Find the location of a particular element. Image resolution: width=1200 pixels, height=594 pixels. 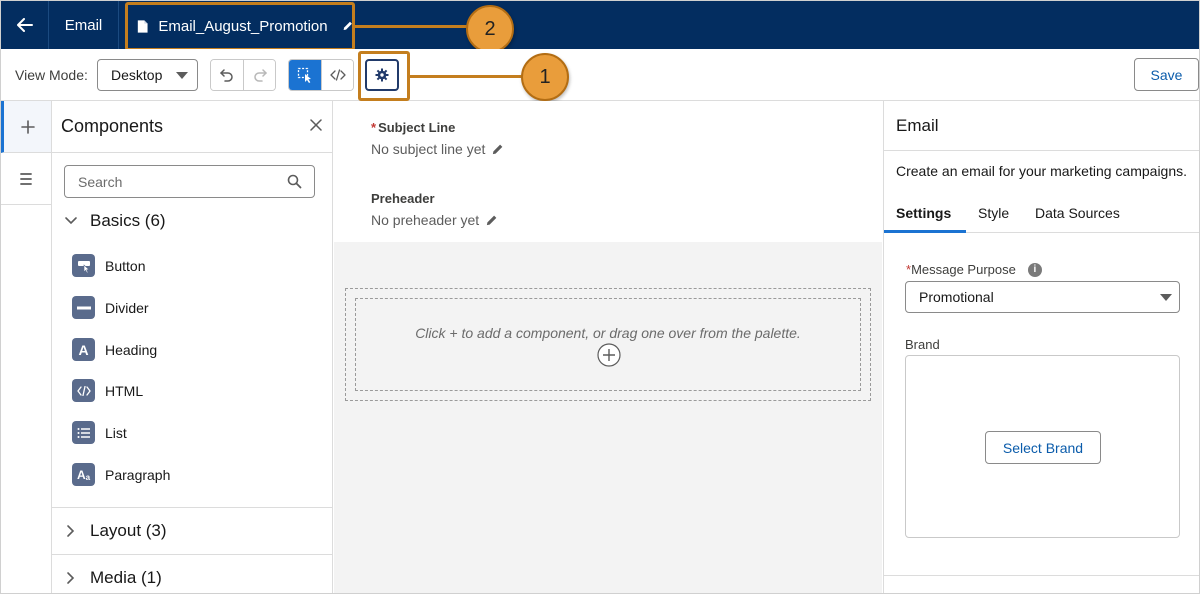

select-mode-icon is located at coordinates (304, 75).